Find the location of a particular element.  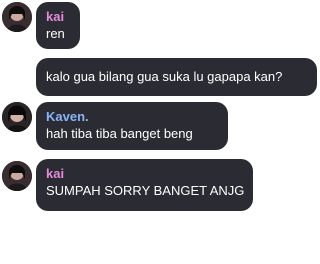

message-bubble-kai-3: kai SUMPAH SORRY BANGET ANJG is located at coordinates (144, 185).